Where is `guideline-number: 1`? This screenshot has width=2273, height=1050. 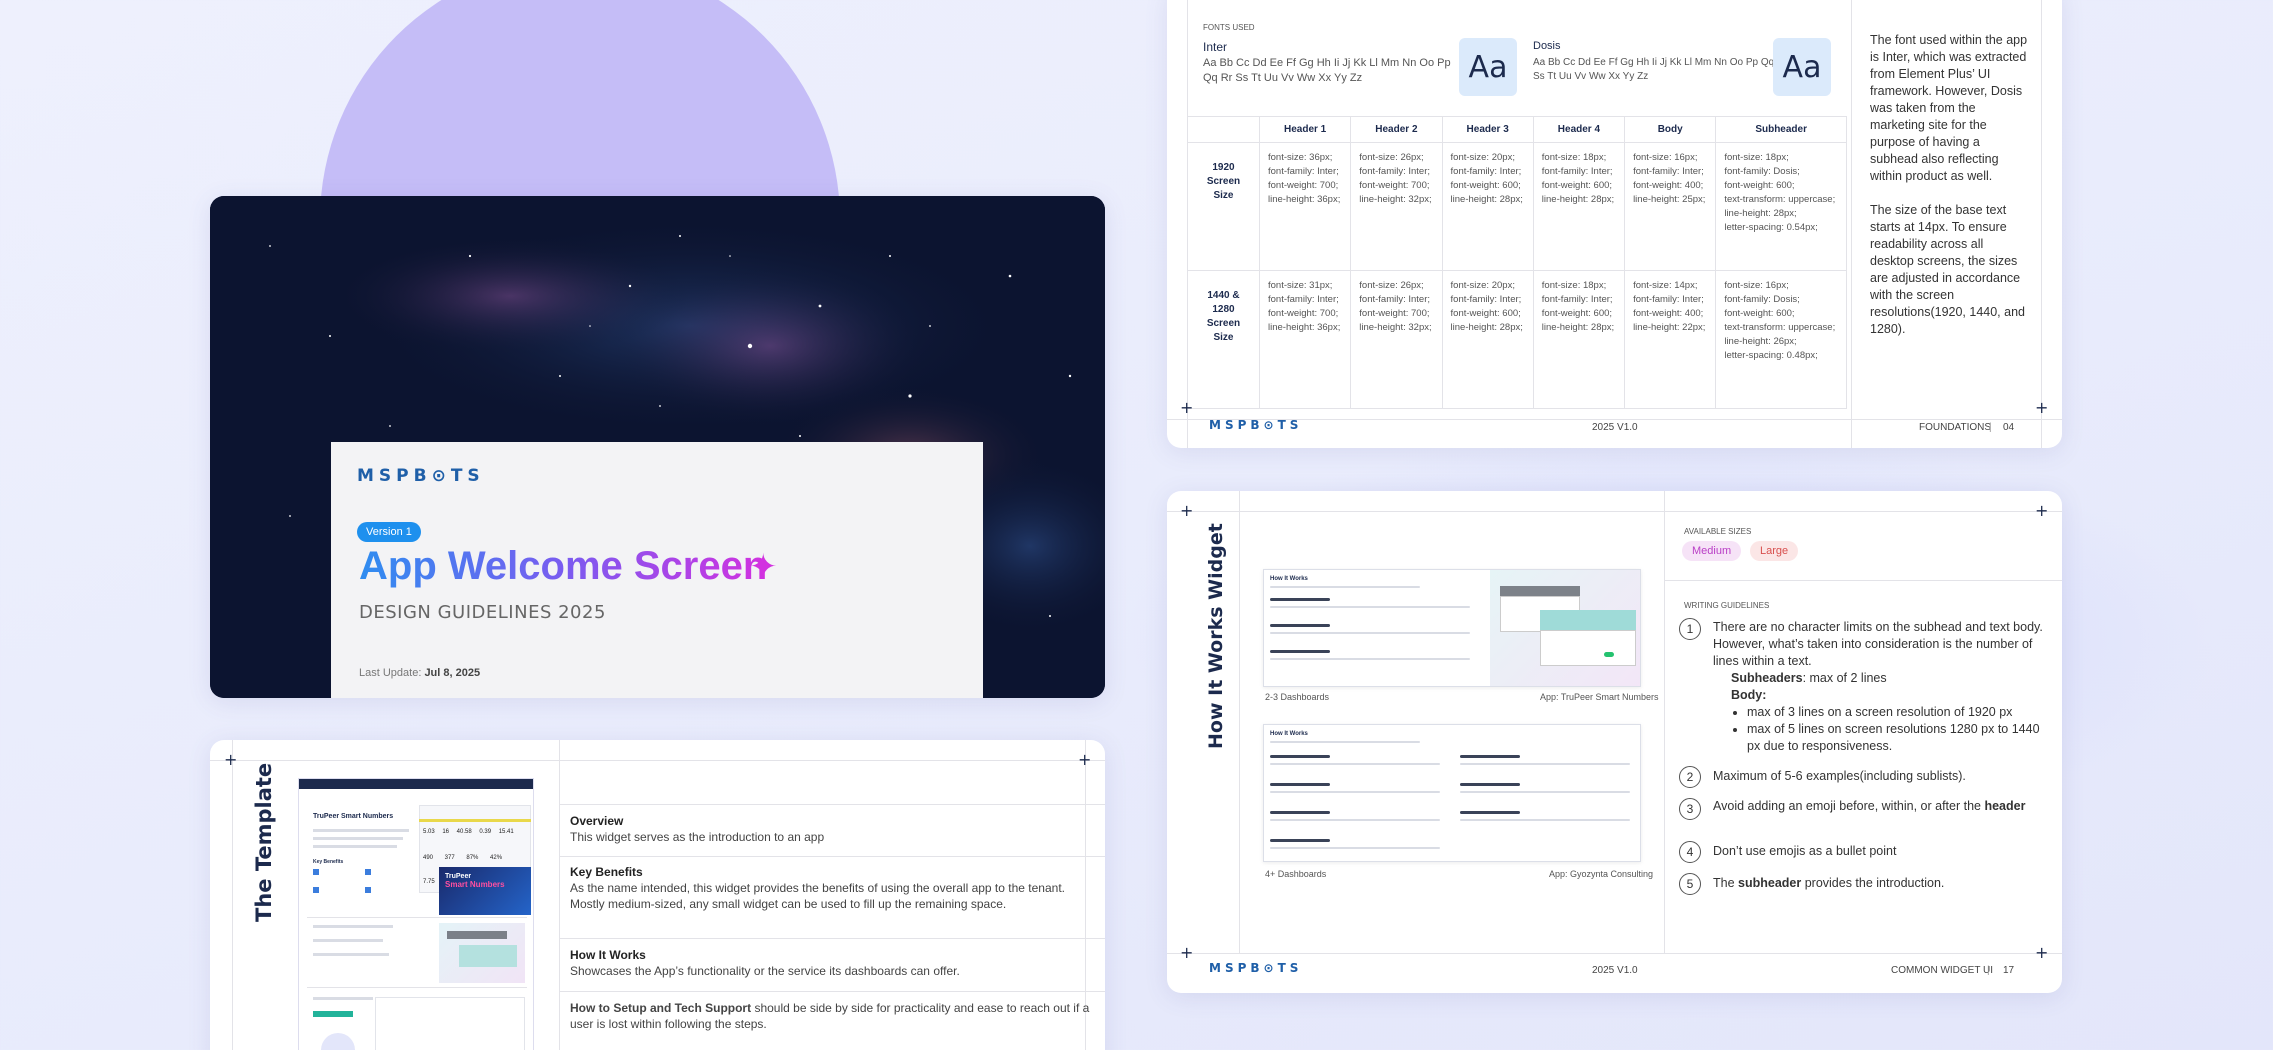 guideline-number: 1 is located at coordinates (1690, 629).